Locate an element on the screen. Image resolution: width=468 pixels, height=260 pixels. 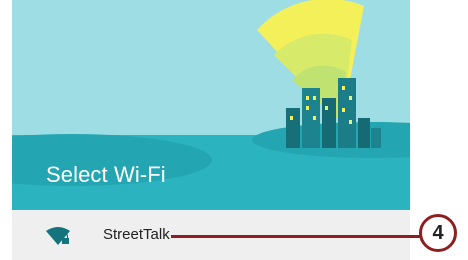
page-title: Select Wi-Fi is located at coordinates (106, 174).